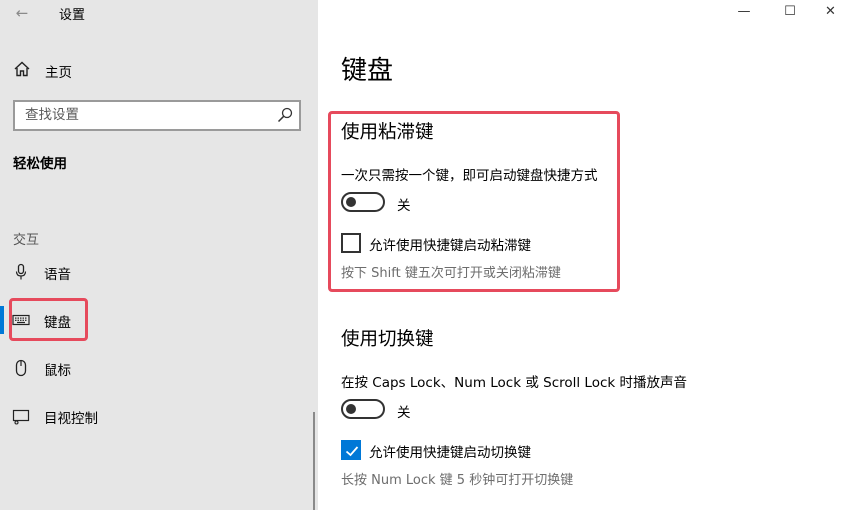 The image size is (848, 510). Describe the element at coordinates (72, 15) in the screenshot. I see `app-title: 设置` at that location.